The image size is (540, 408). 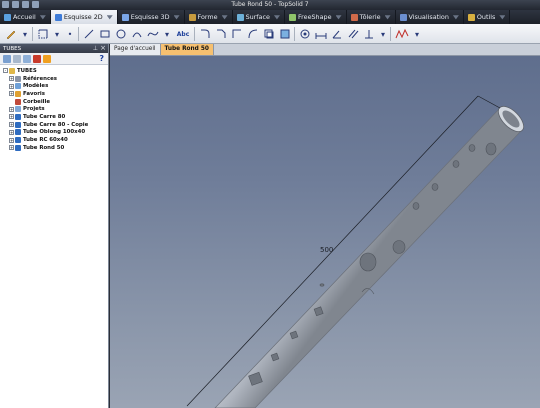 What do you see at coordinates (316, 17) in the screenshot?
I see `tab-freeshape: FreeShape` at bounding box center [316, 17].